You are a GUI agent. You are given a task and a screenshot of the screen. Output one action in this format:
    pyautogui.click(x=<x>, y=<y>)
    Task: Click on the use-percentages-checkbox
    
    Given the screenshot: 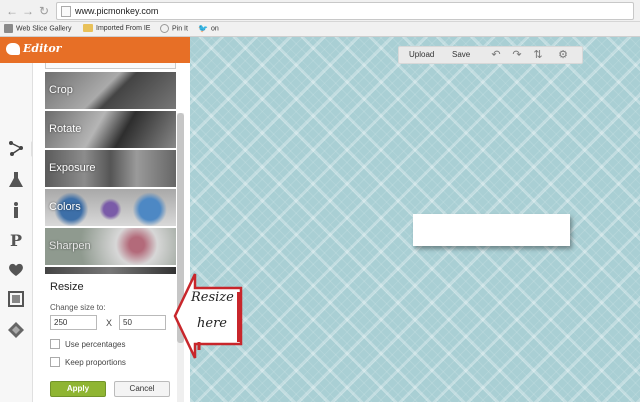 What is the action you would take?
    pyautogui.click(x=55, y=344)
    